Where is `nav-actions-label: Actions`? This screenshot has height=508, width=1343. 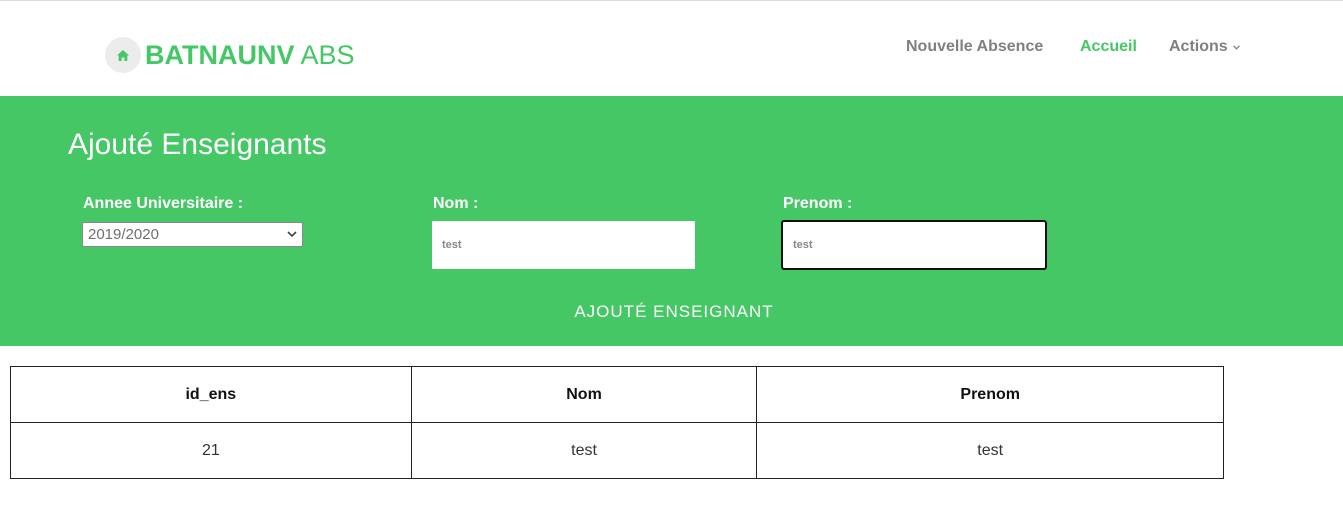
nav-actions-label: Actions is located at coordinates (1198, 46).